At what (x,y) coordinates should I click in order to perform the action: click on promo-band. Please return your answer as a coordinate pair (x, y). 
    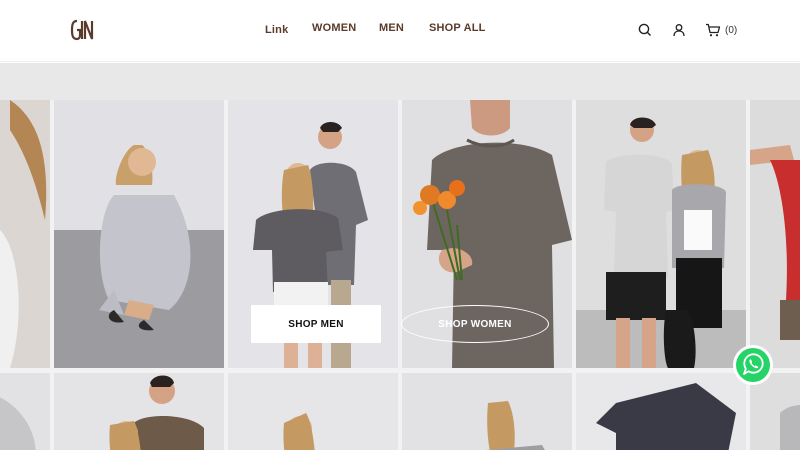
    Looking at the image, I should click on (400, 81).